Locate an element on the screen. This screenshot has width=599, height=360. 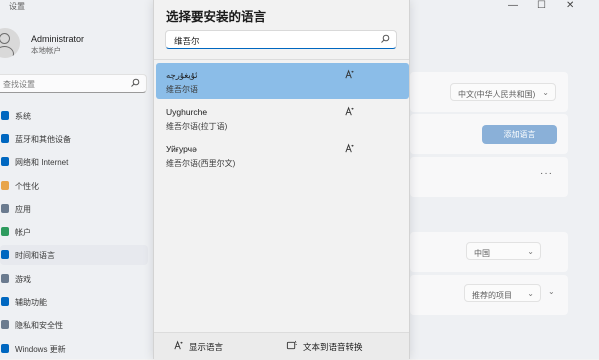
sidebar-item-label: 蓝牙和其他设备 is located at coordinates (43, 139).